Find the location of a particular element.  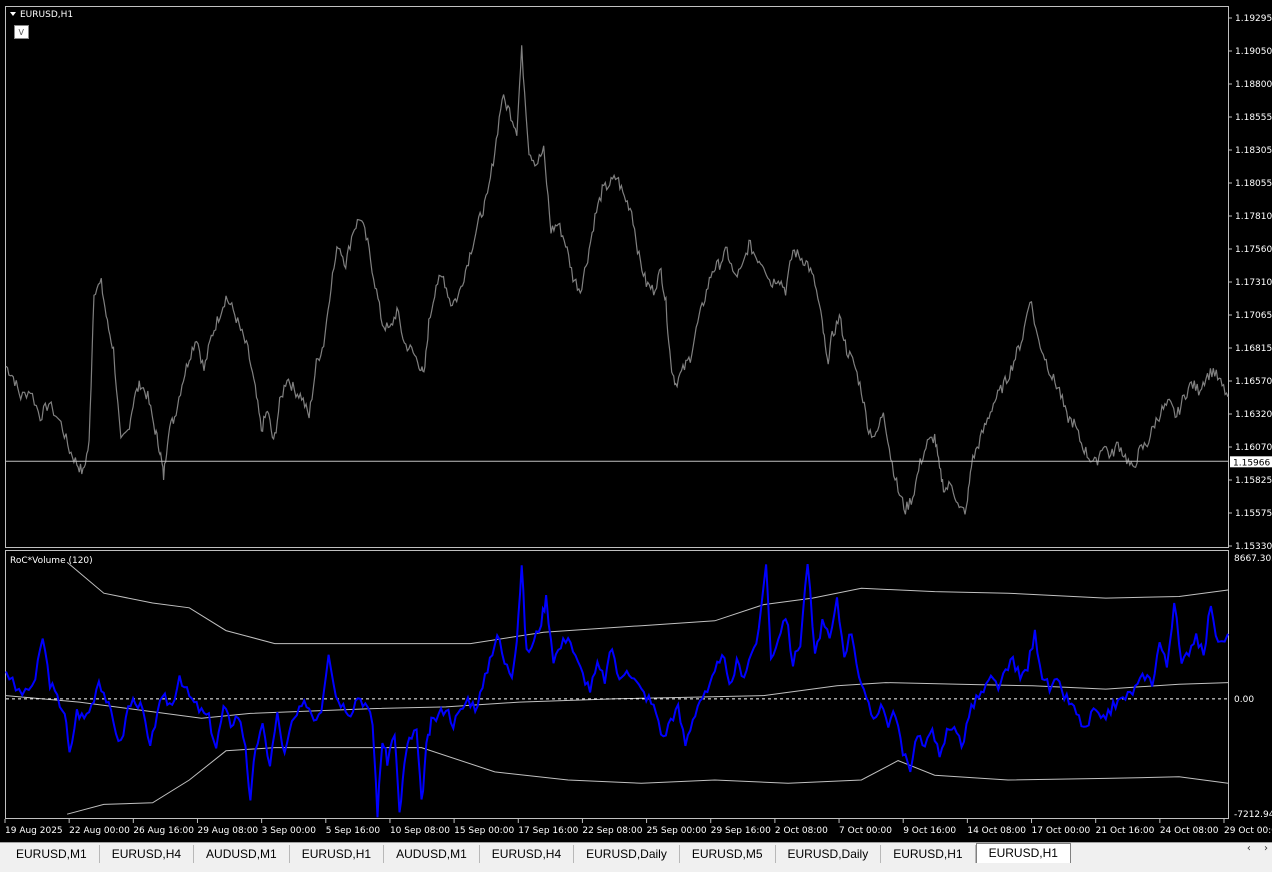

price-tick-label: 1.17310 is located at coordinates (1253, 283).